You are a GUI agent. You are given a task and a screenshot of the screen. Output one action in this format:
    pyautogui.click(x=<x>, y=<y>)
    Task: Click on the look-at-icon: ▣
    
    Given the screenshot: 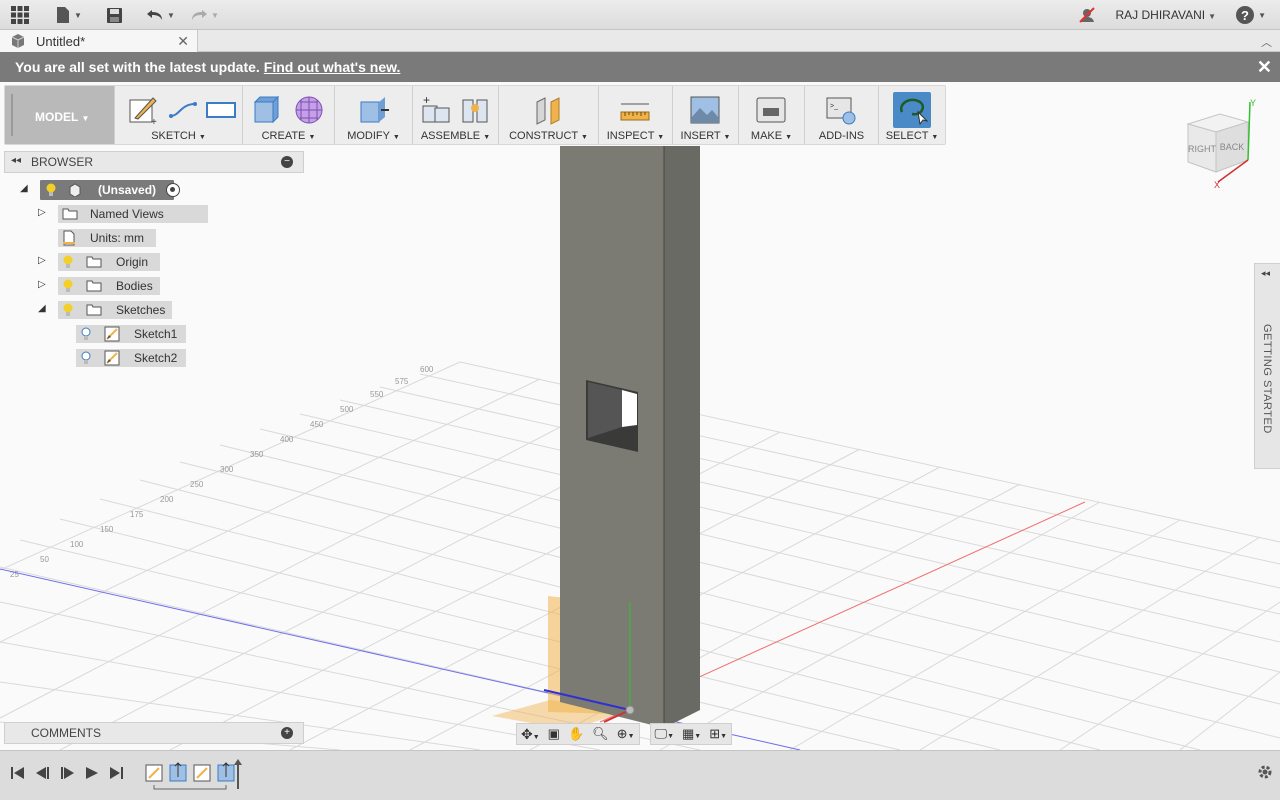 What is the action you would take?
    pyautogui.click(x=554, y=734)
    